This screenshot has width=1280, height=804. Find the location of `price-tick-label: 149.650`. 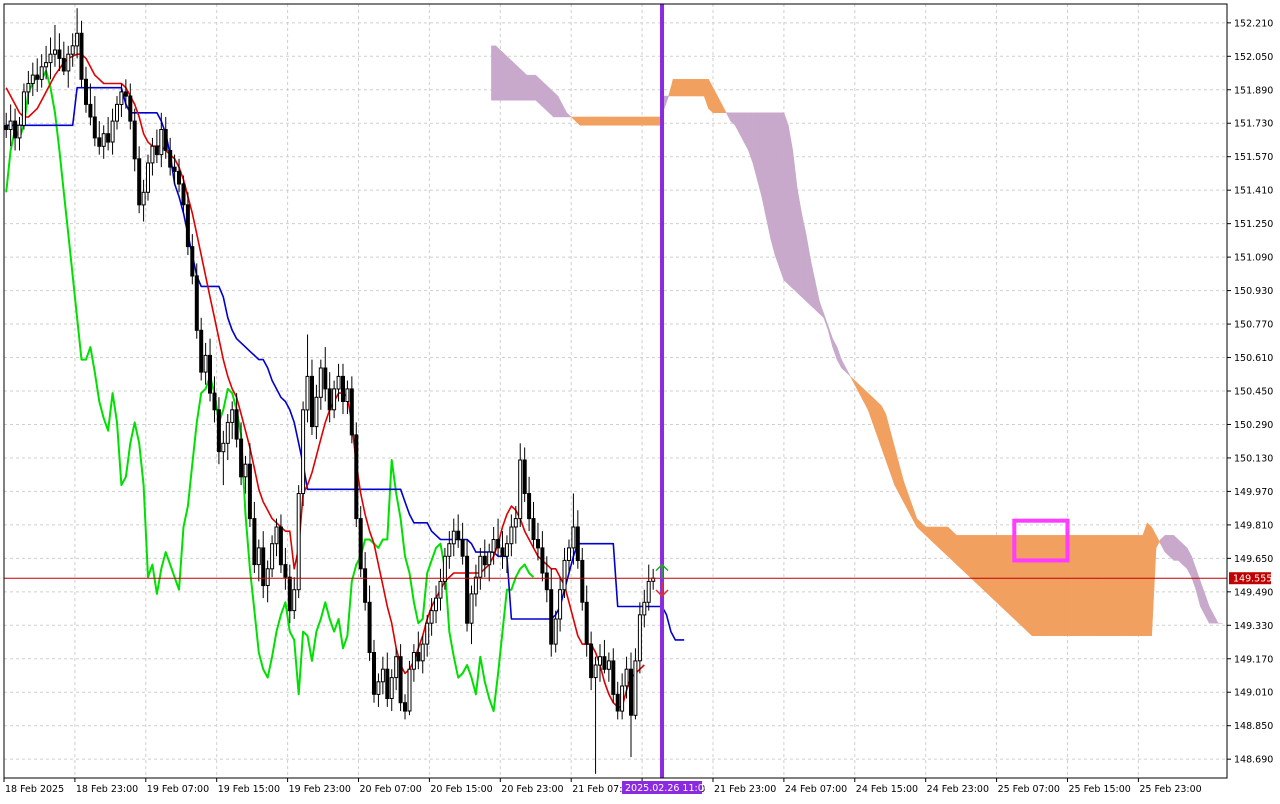

price-tick-label: 149.650 is located at coordinates (1253, 559).